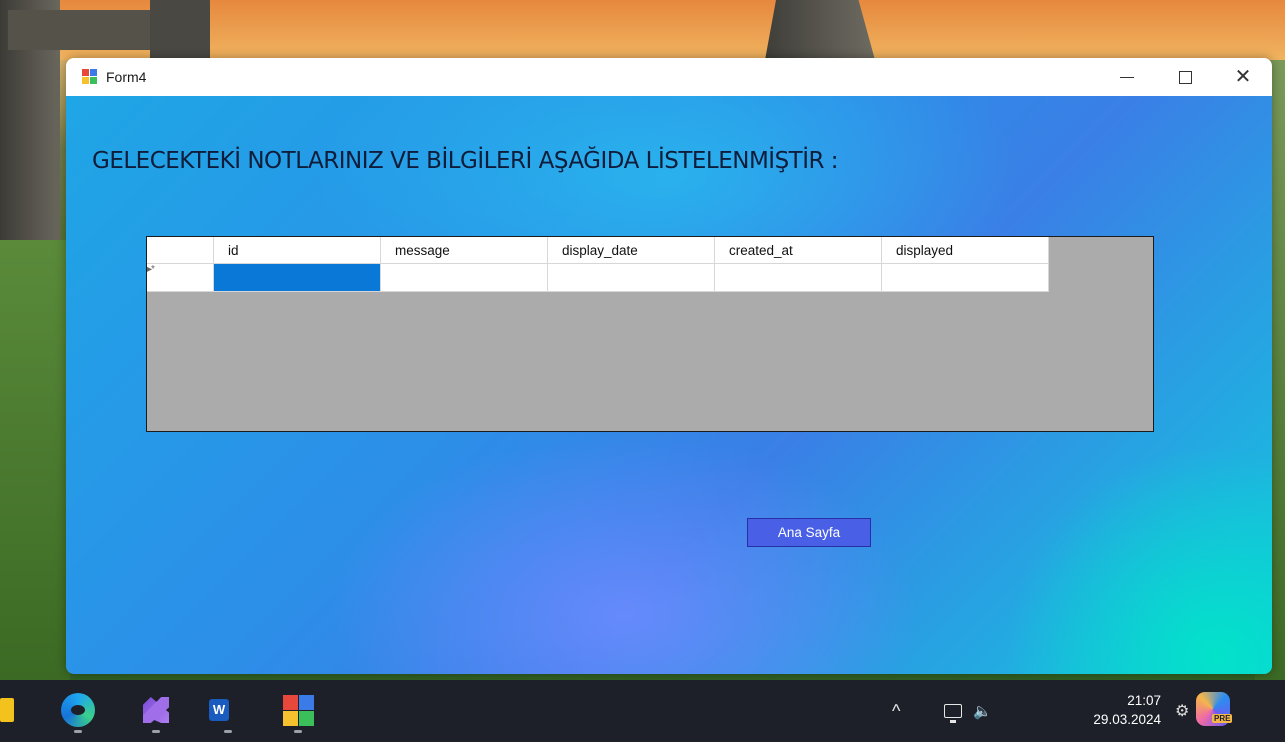  What do you see at coordinates (982, 711) in the screenshot?
I see `volume-icon: 🔈` at bounding box center [982, 711].